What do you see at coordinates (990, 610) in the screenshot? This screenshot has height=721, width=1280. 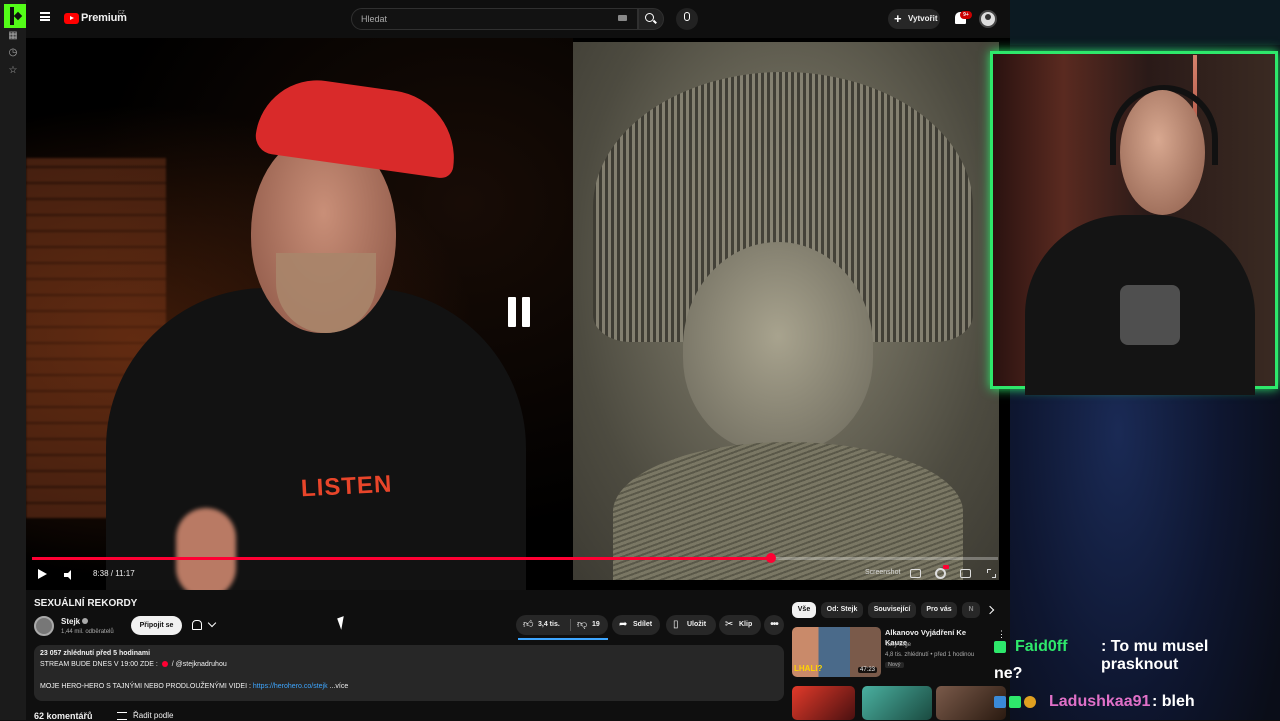 I see `chevron-right-icon` at bounding box center [990, 610].